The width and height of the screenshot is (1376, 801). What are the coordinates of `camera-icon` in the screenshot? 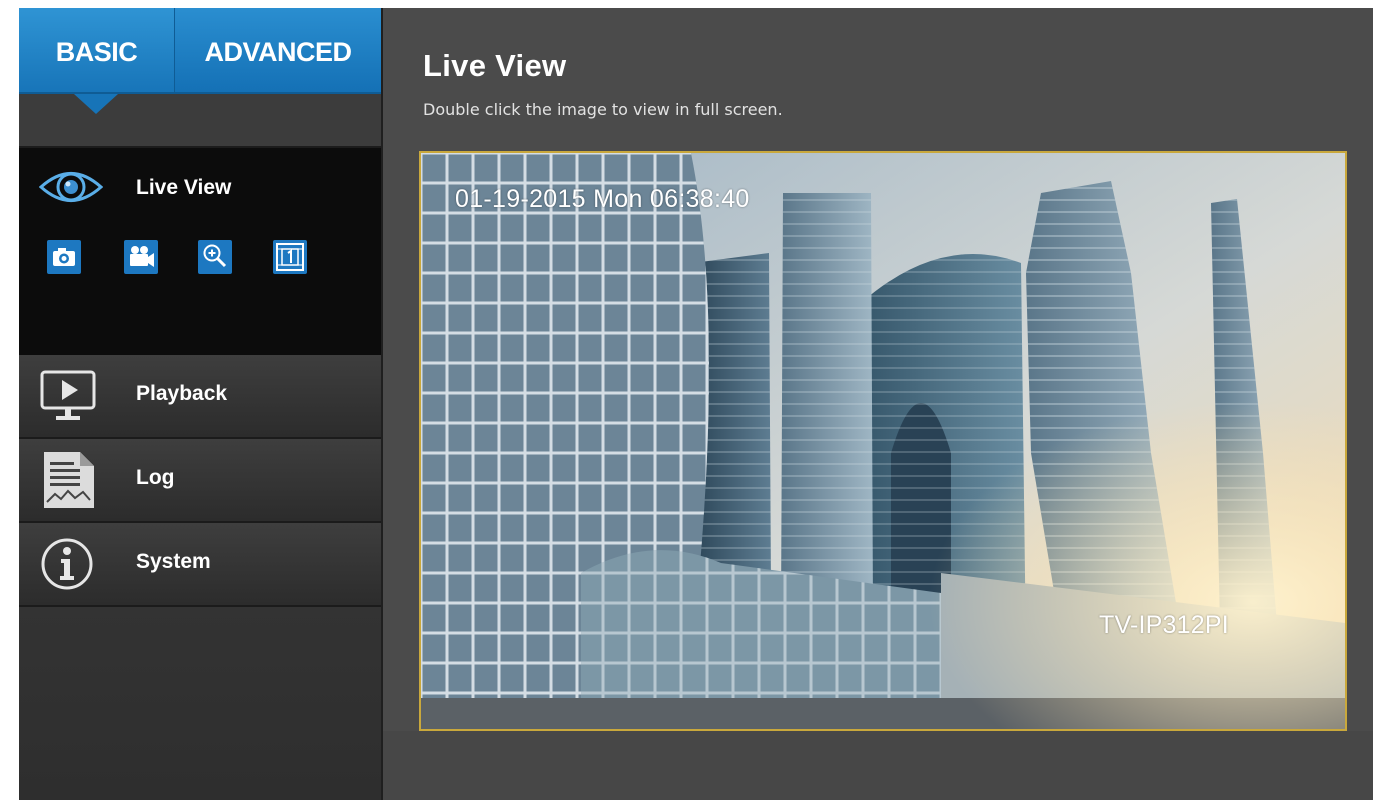 It's located at (64, 257).